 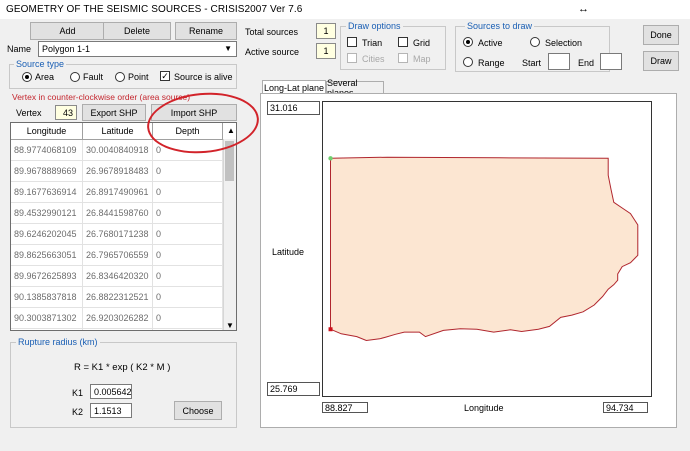 What do you see at coordinates (137, 31) in the screenshot?
I see `delete-button: Delete` at bounding box center [137, 31].